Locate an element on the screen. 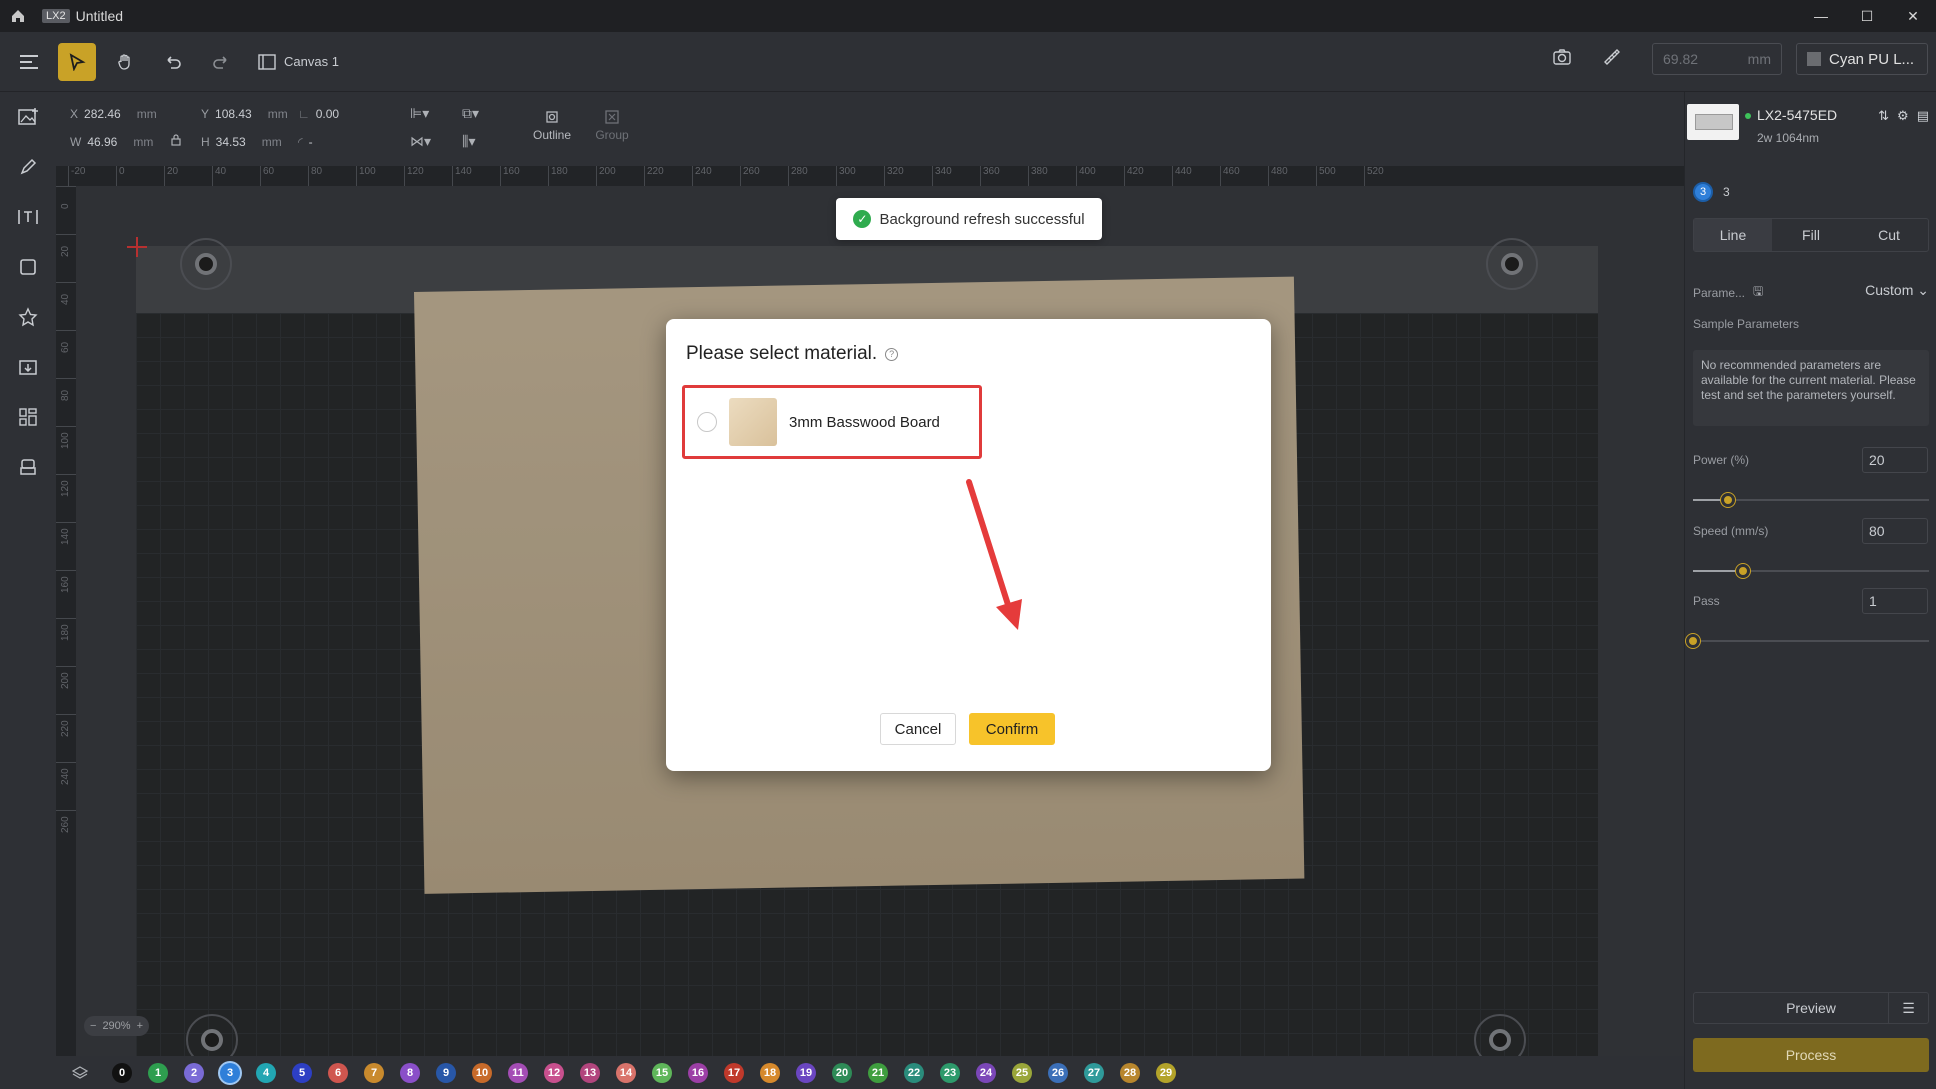  layer-color-7: 7 is located at coordinates (374, 1072).